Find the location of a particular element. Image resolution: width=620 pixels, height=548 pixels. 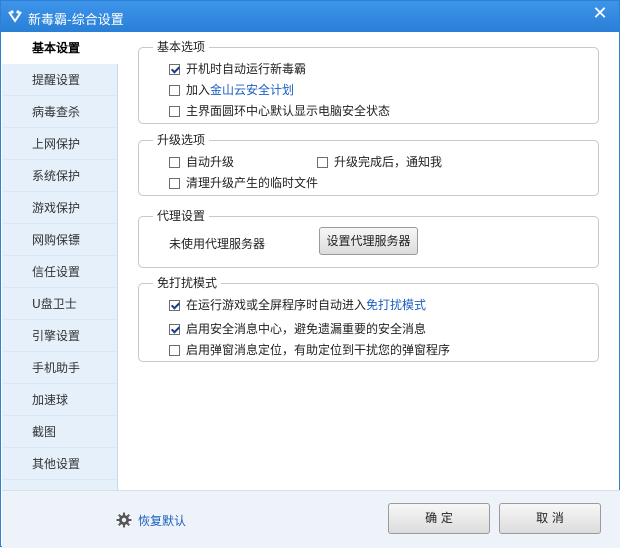

cancel-button: 取 消 is located at coordinates (550, 518).